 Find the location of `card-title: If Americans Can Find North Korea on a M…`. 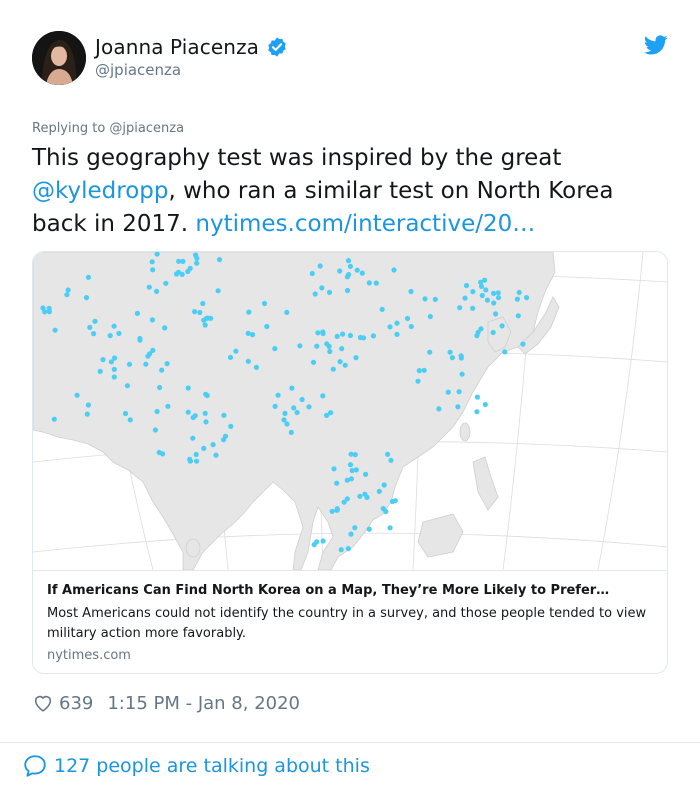

card-title: If Americans Can Find North Korea on a M… is located at coordinates (352, 590).